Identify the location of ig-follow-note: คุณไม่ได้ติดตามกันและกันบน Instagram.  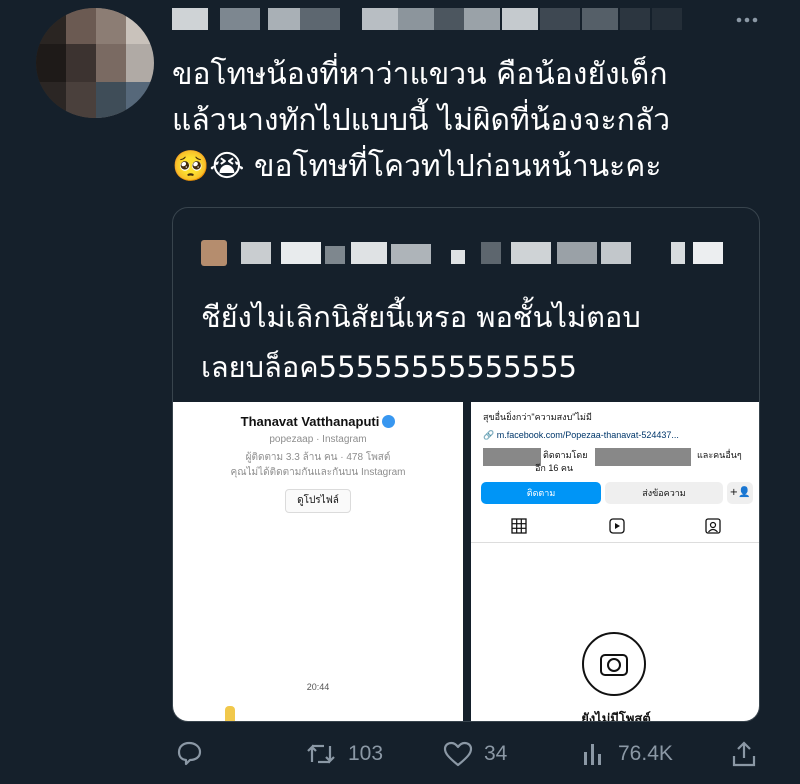
(318, 472).